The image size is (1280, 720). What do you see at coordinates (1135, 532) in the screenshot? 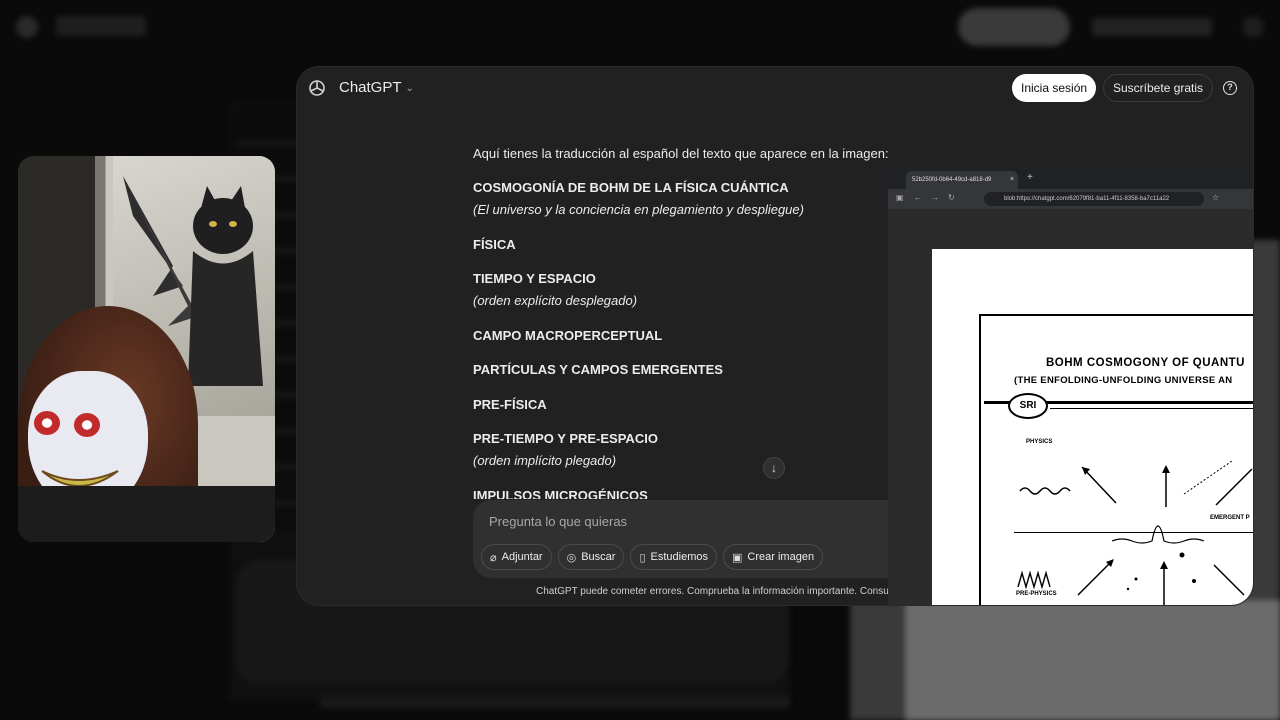
I see `diagram-drawing` at bounding box center [1135, 532].